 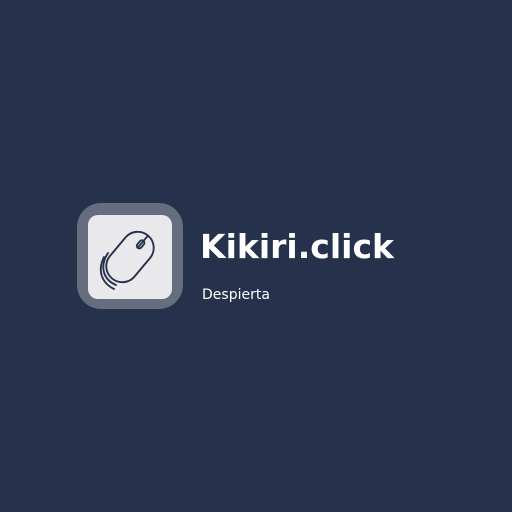 I want to click on computer-mouse-icon, so click(x=127, y=260).